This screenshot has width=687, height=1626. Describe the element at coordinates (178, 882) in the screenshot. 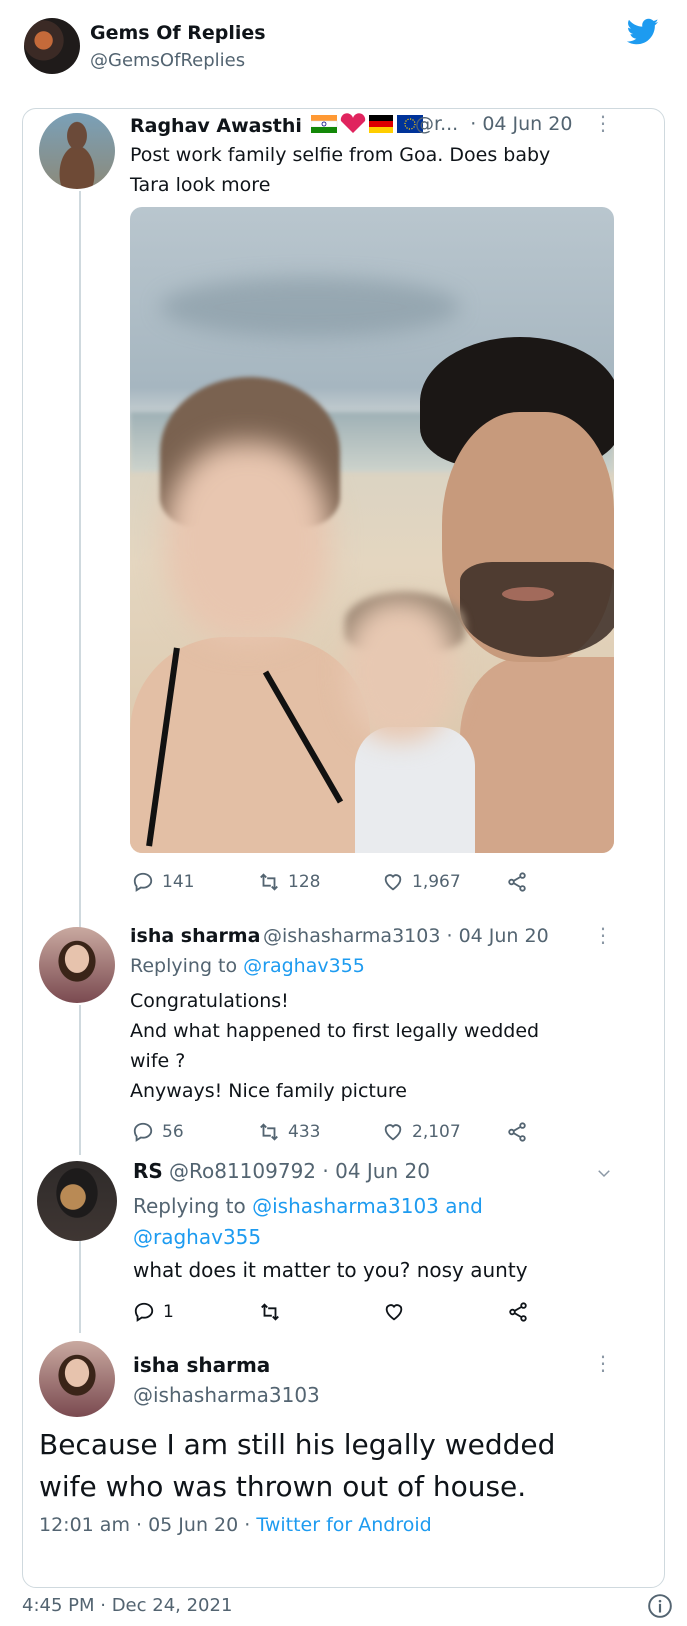

I see `tweet1-reply-count: 141` at that location.